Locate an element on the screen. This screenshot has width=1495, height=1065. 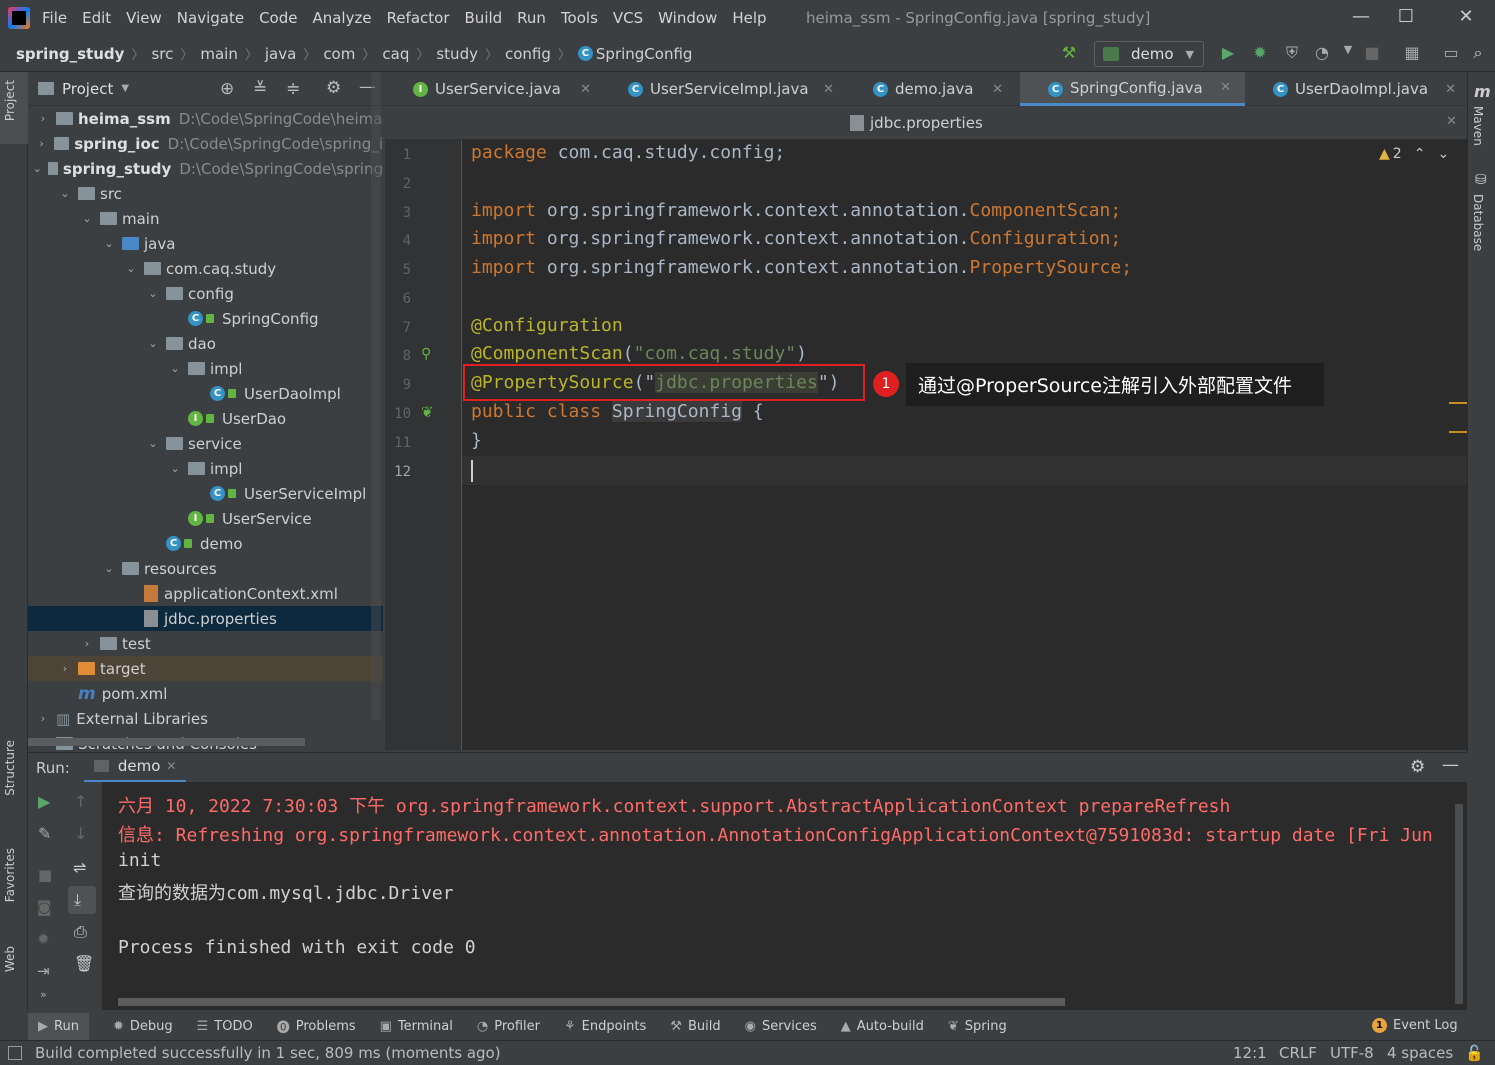
maximize-icon: ☐ is located at coordinates (1406, 17).